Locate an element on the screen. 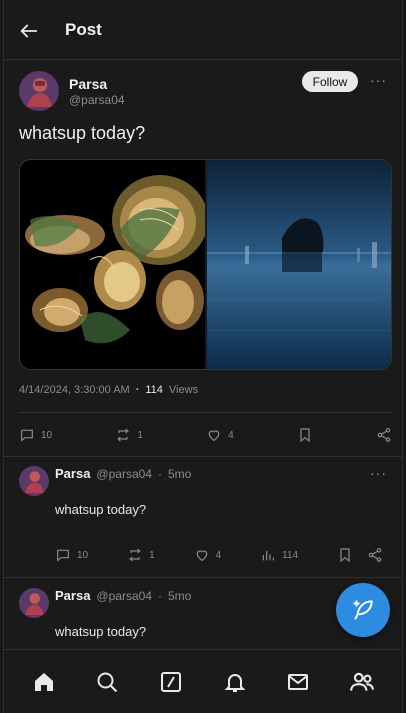  reply-actions: 10 1 4 114 is located at coordinates (219, 555).